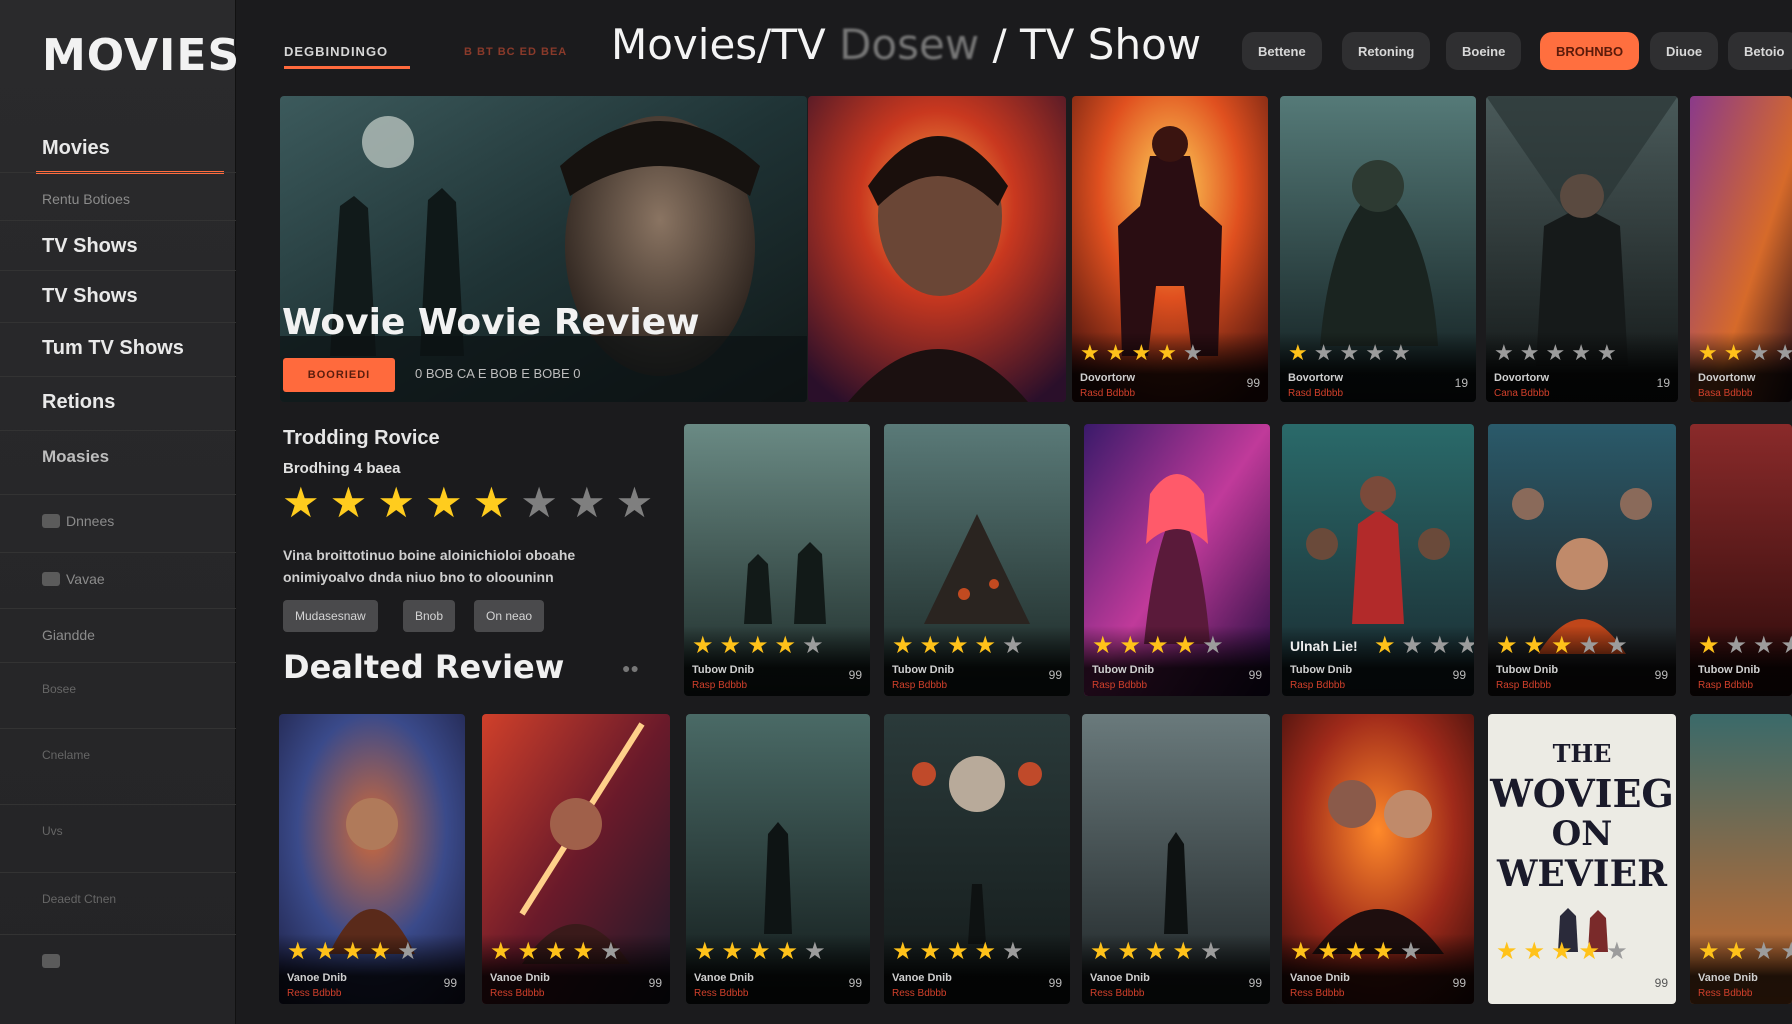  I want to click on sidebar-item-tv-shows: TV Shows, so click(118, 246).